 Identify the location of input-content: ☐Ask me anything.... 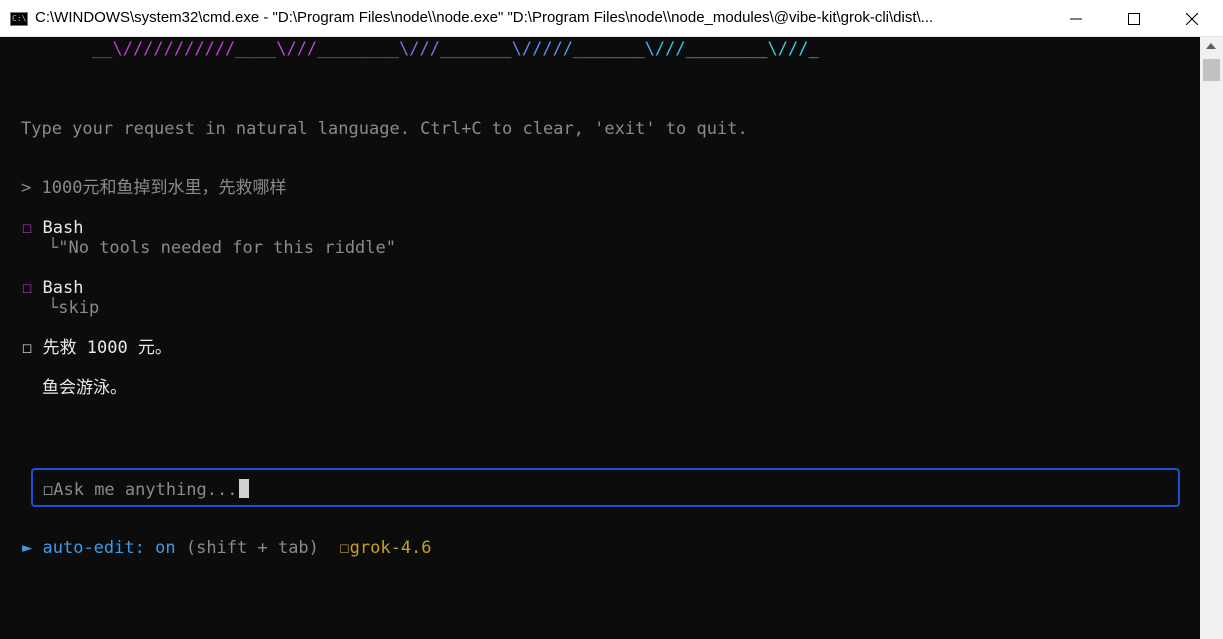
(146, 489).